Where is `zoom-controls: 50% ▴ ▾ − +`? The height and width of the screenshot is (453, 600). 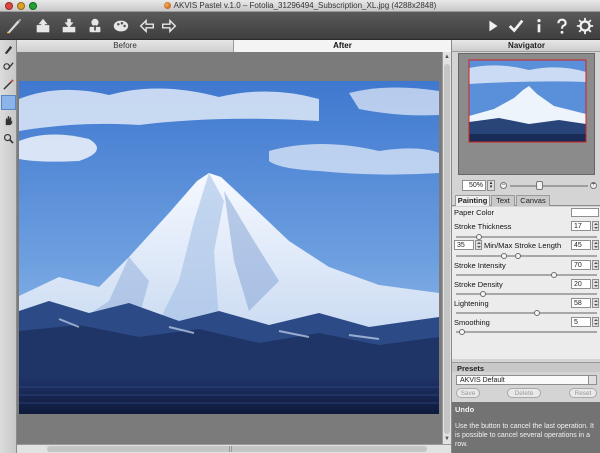
zoom-controls: 50% ▴ ▾ − + is located at coordinates (526, 186).